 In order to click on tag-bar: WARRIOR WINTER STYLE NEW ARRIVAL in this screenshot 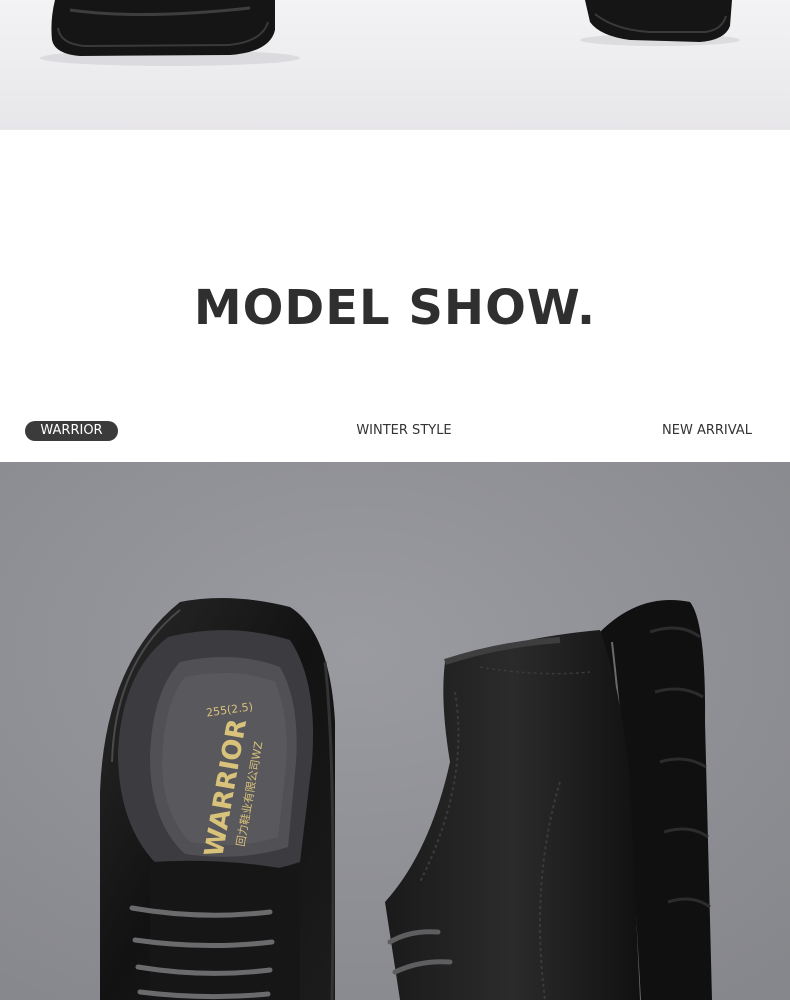, I will do `click(395, 431)`.